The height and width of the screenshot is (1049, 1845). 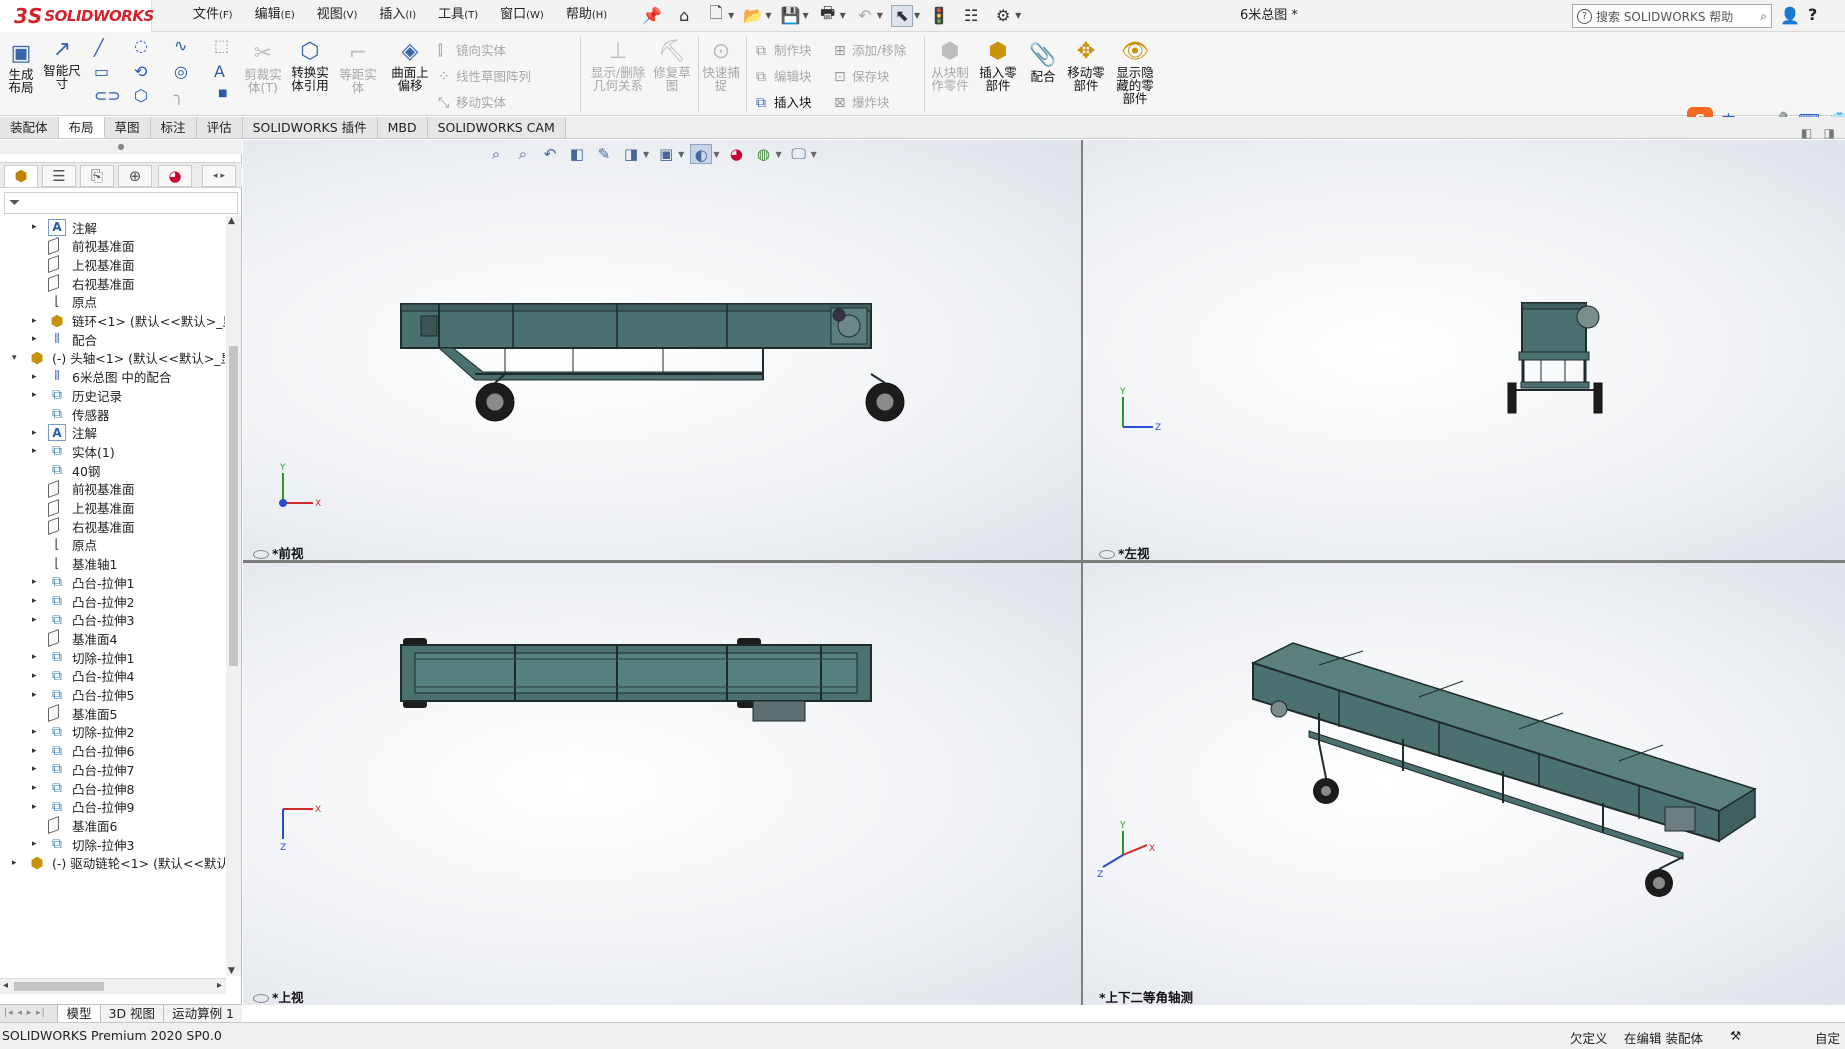 What do you see at coordinates (458, 16) in the screenshot?
I see `menu-tools: 工具(T)` at bounding box center [458, 16].